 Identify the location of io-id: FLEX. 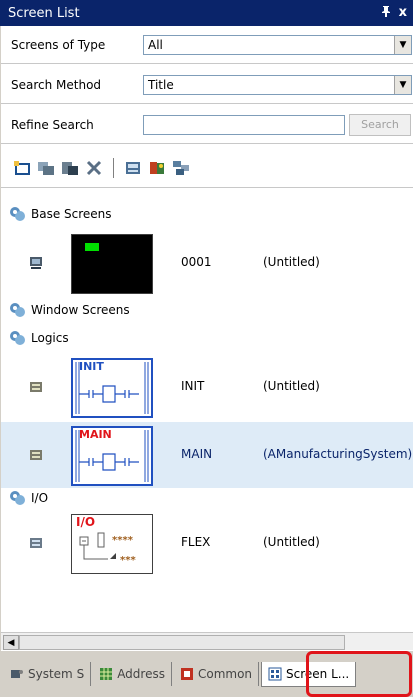
(196, 542).